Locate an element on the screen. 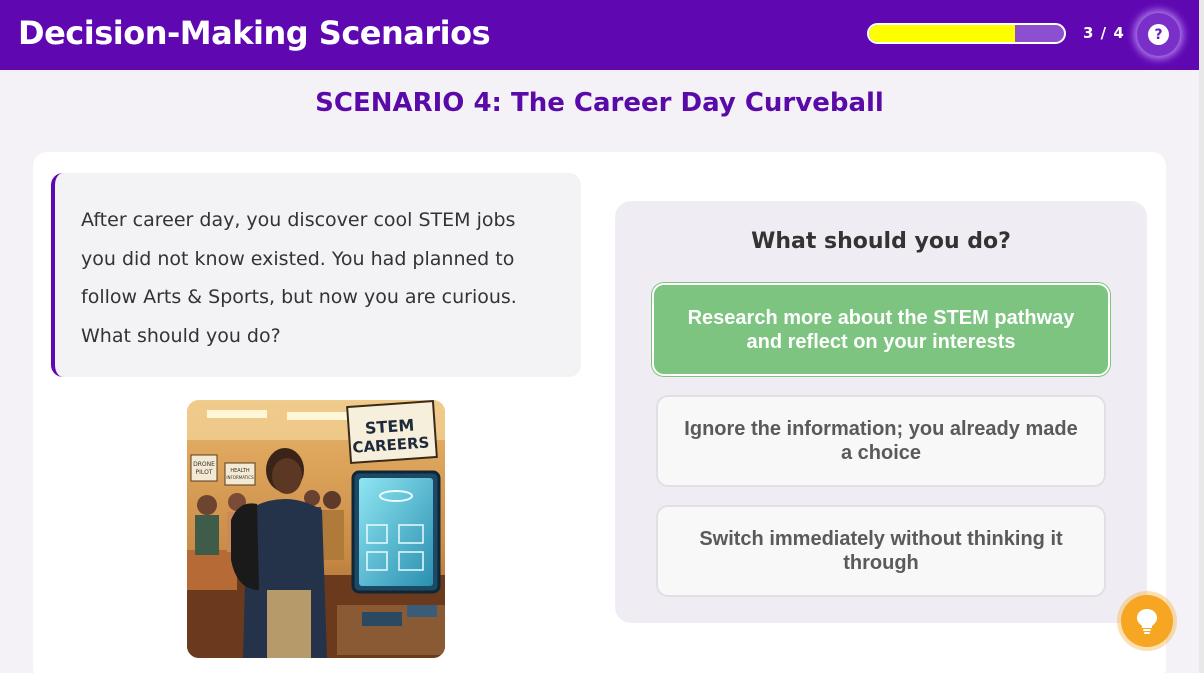 This screenshot has height=673, width=1204. question-mark-icon: ? is located at coordinates (1158, 34).